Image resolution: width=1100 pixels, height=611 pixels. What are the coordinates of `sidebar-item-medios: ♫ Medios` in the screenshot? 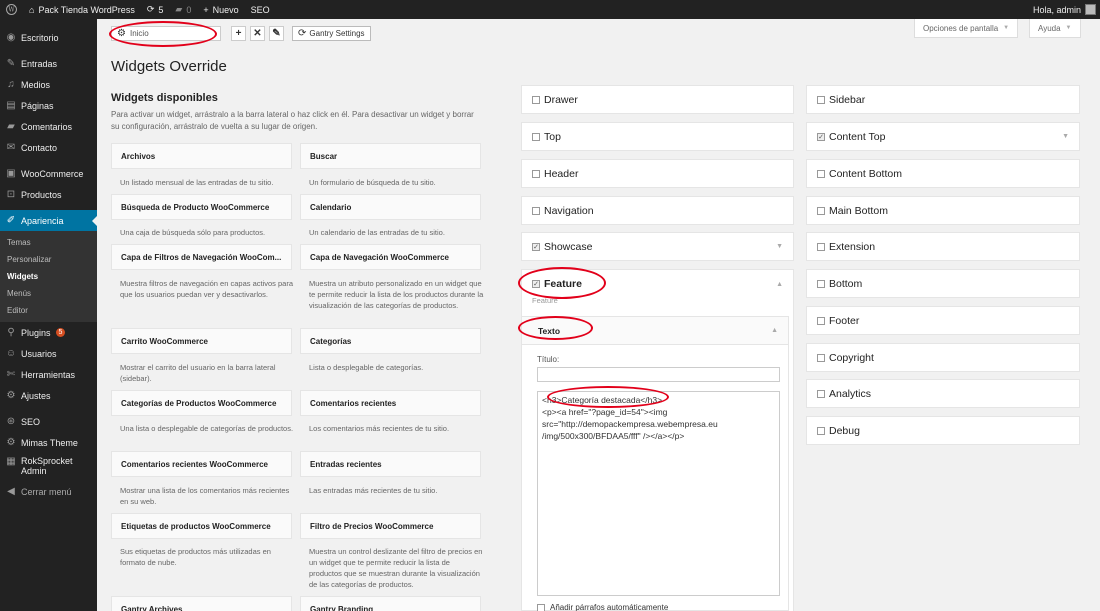 It's located at (48, 84).